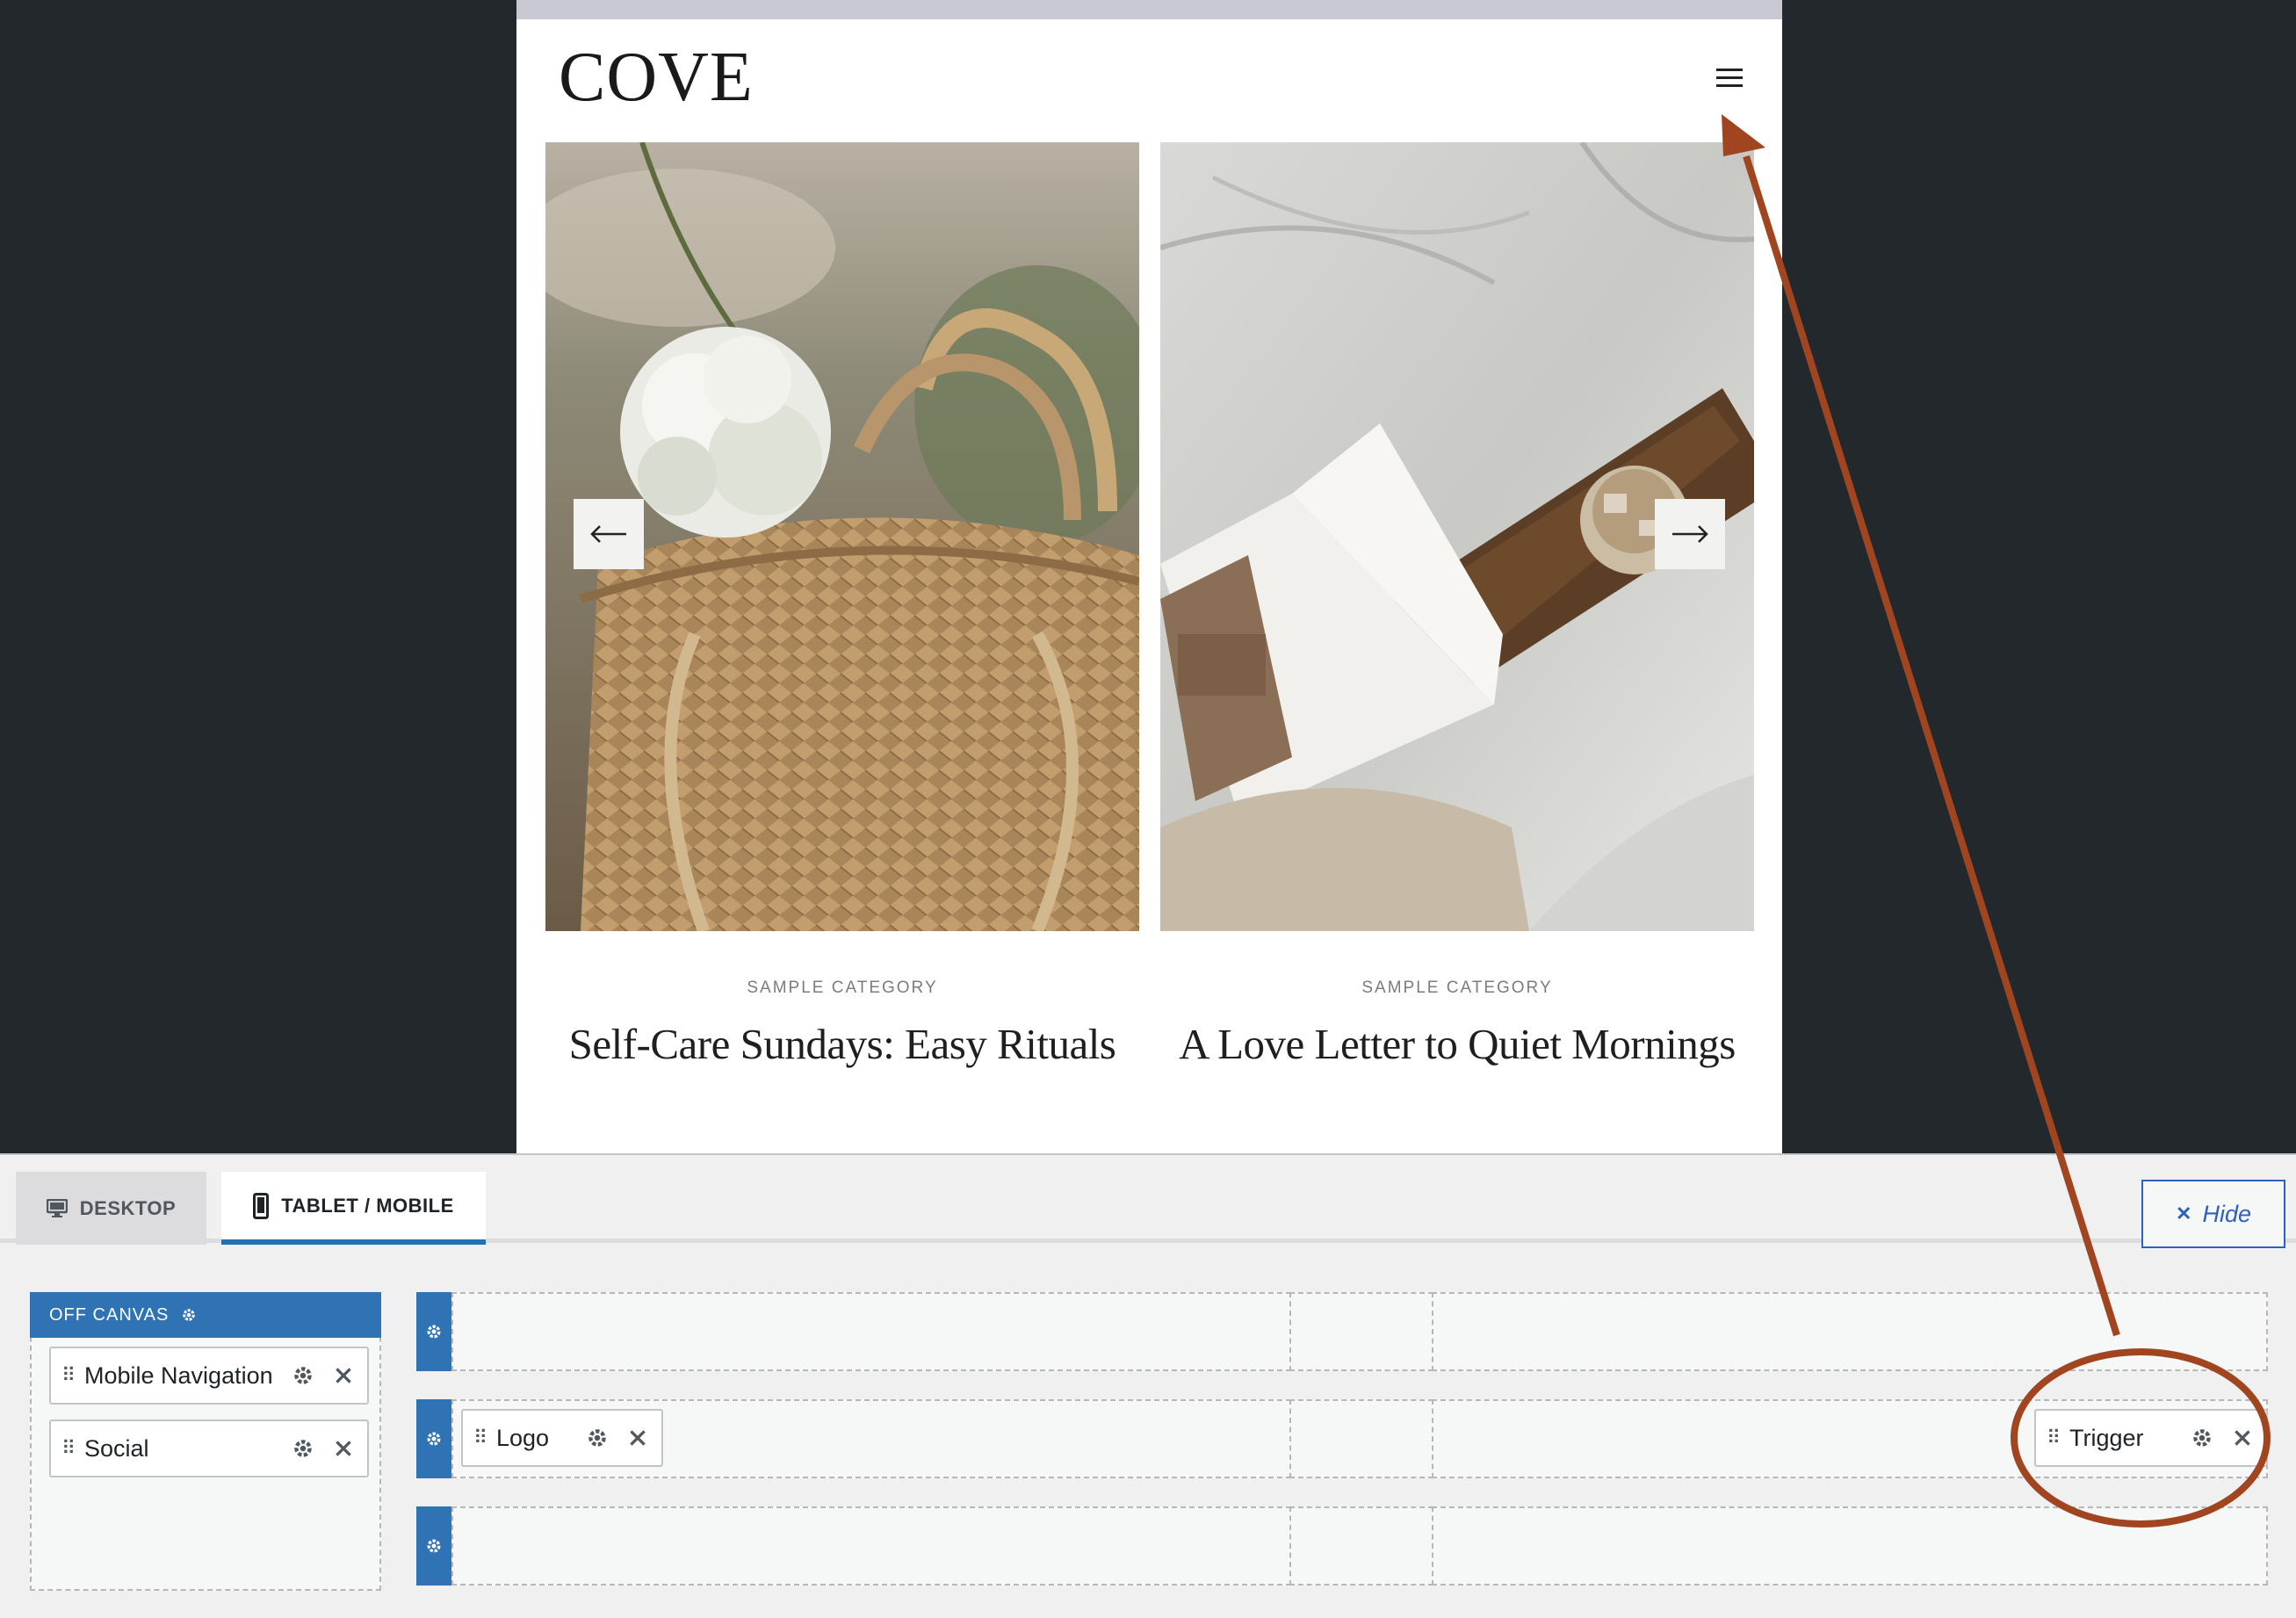 This screenshot has width=2296, height=1618. Describe the element at coordinates (205, 1315) in the screenshot. I see `off-canvas-header: OFF CANVAS` at that location.